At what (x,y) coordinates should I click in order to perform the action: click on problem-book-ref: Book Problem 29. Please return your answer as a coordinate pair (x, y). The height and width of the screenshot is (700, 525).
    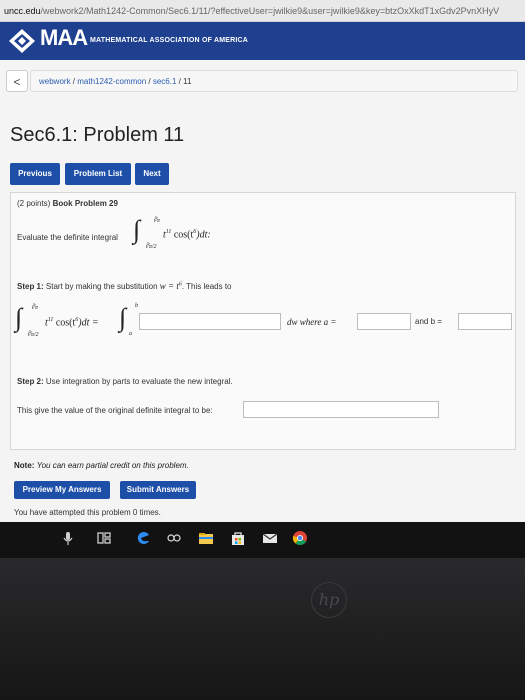
    Looking at the image, I should click on (85, 203).